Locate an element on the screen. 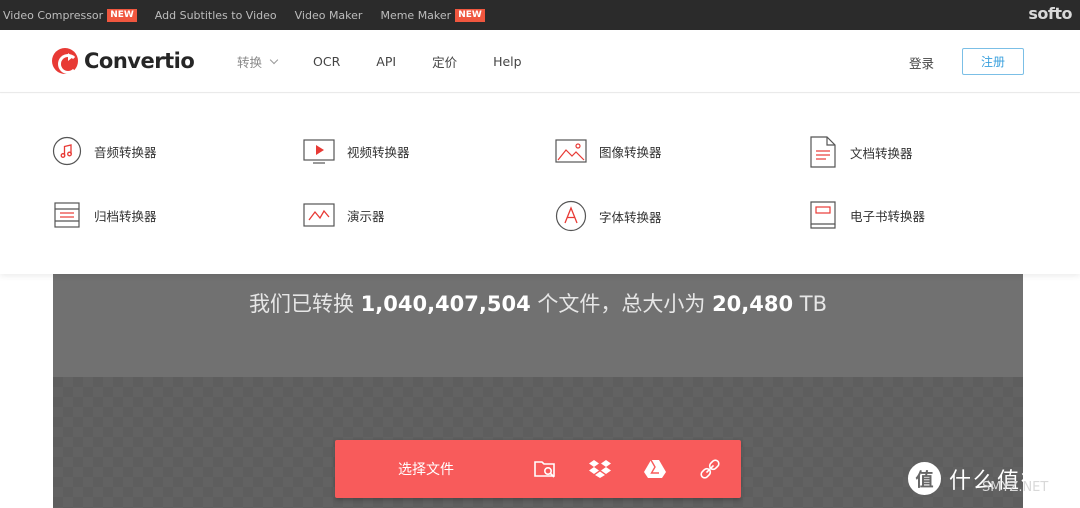 This screenshot has height=508, width=1080. site-header: Convertio 转换 OCR API 定价 Help 登录 注册 is located at coordinates (540, 61).